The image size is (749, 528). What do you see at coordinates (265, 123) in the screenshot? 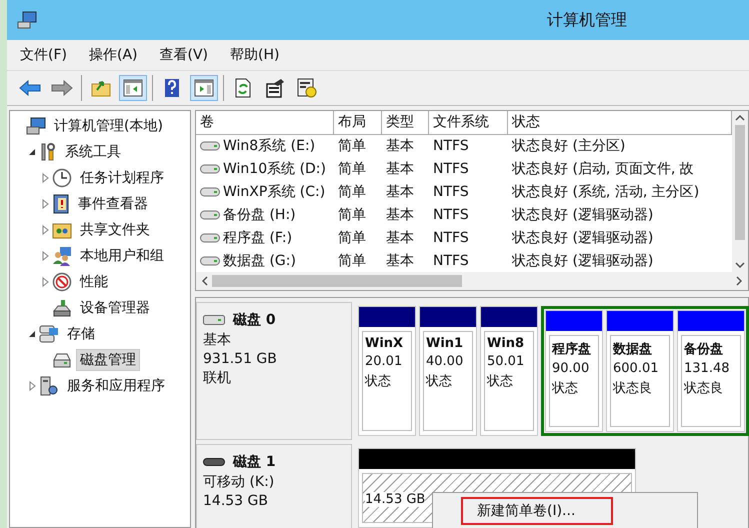
I see `column-header: 卷` at bounding box center [265, 123].